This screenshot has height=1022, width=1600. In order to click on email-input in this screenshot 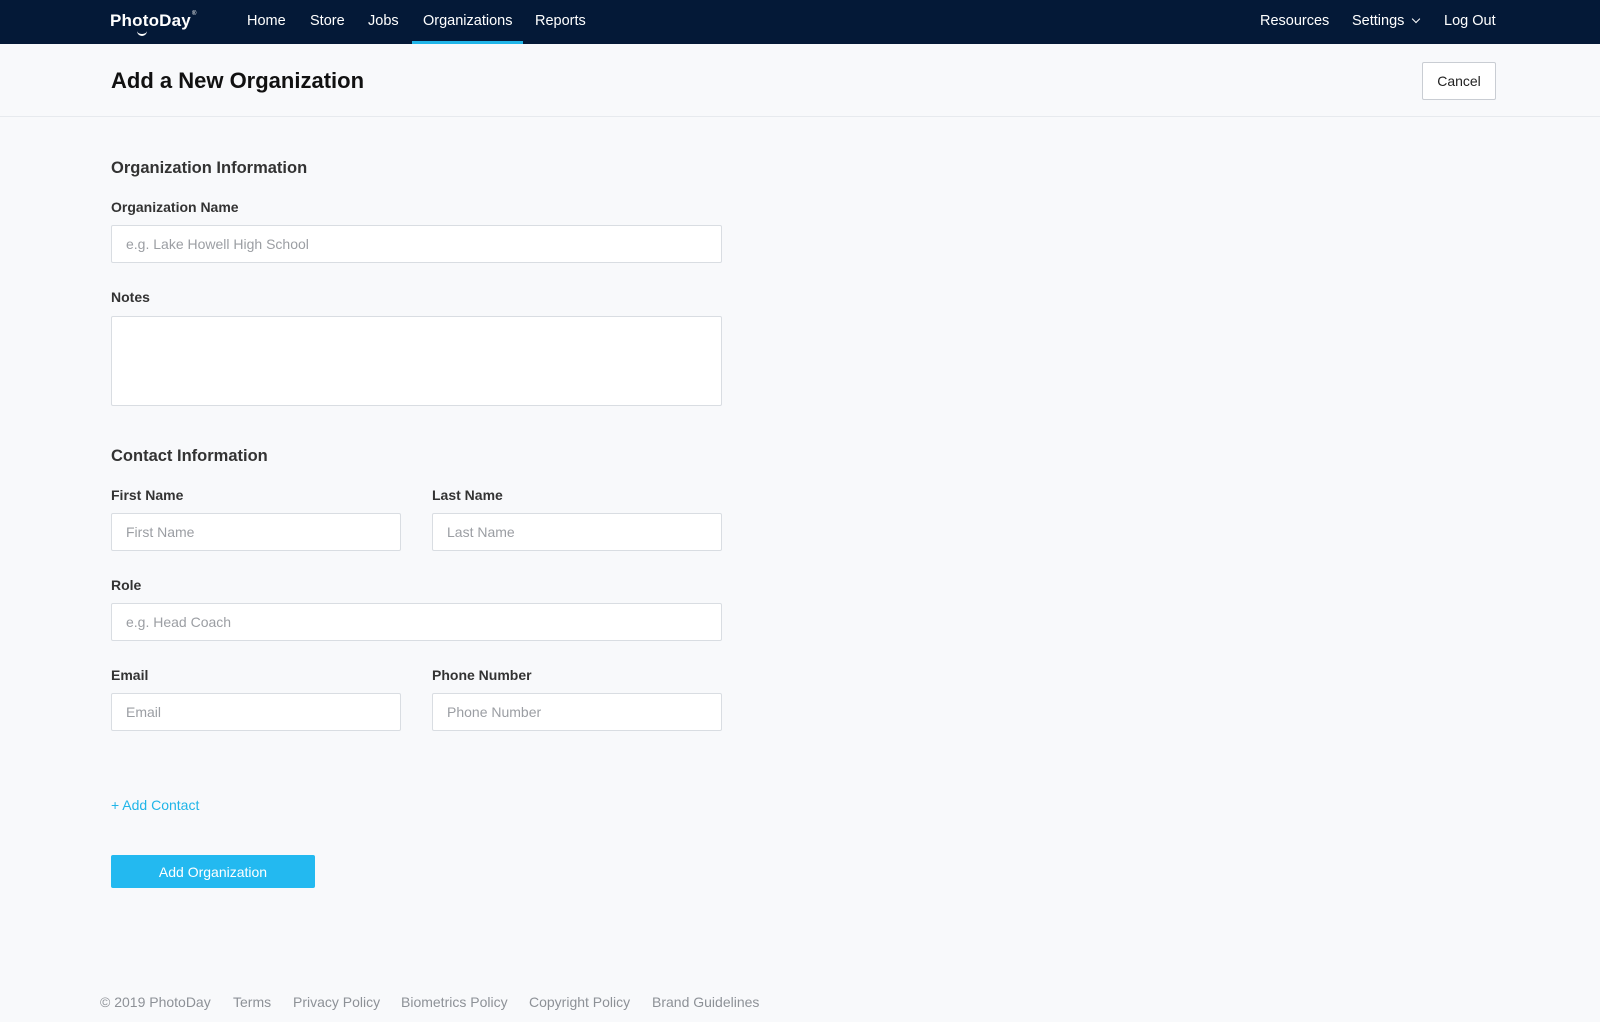, I will do `click(256, 712)`.